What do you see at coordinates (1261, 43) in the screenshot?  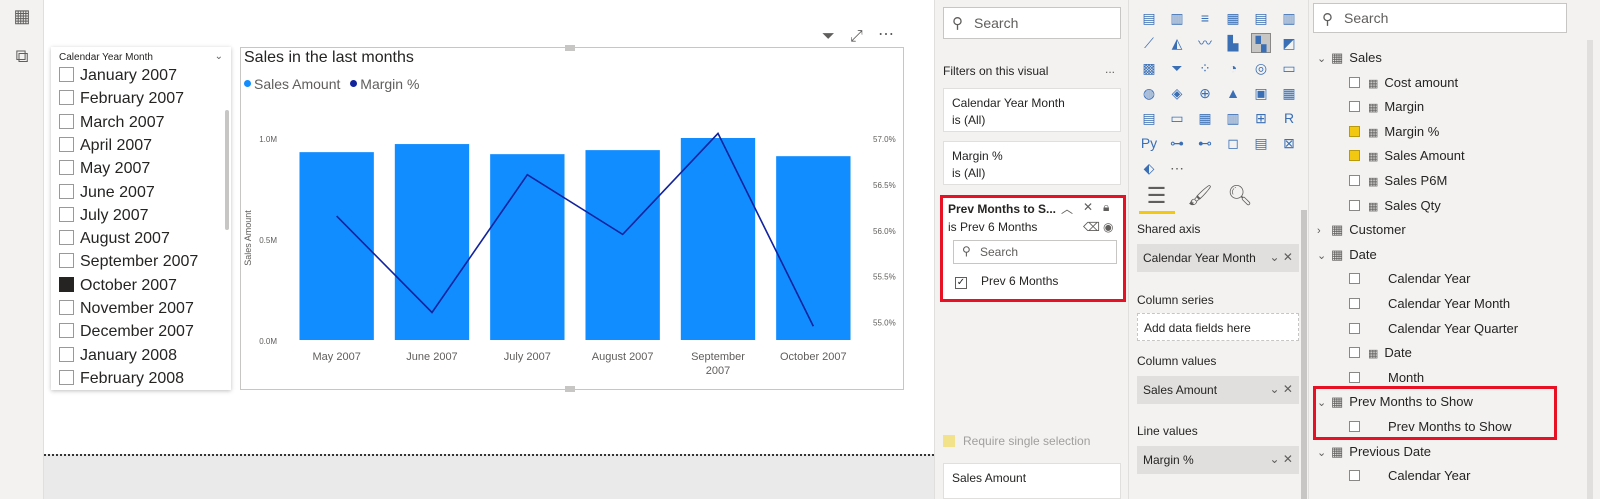 I see `visual-type-icon: ▚` at bounding box center [1261, 43].